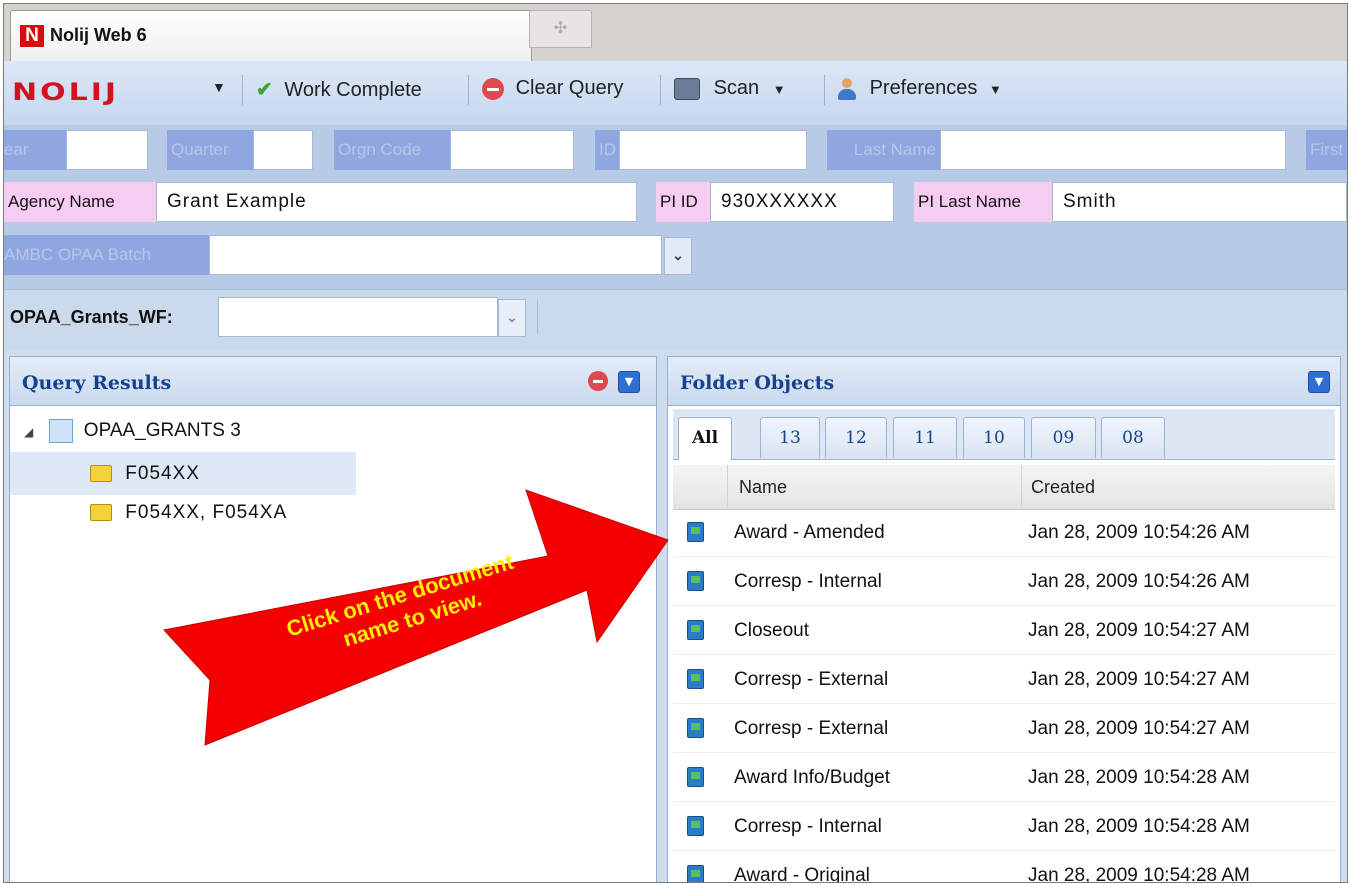 The image size is (1351, 884). Describe the element at coordinates (771, 630) in the screenshot. I see `document-name-link: Closeout` at that location.